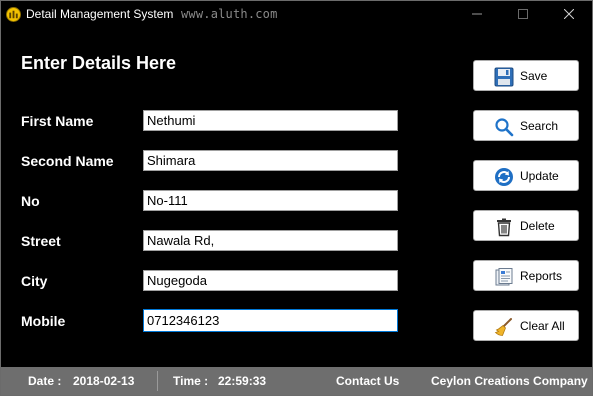 This screenshot has width=593, height=396. I want to click on save-button: Save, so click(526, 75).